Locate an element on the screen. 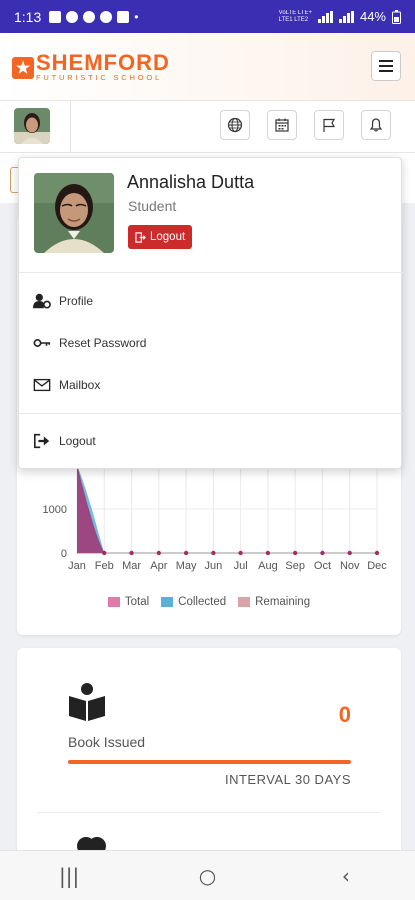  x-tick-label: Feb is located at coordinates (104, 566).